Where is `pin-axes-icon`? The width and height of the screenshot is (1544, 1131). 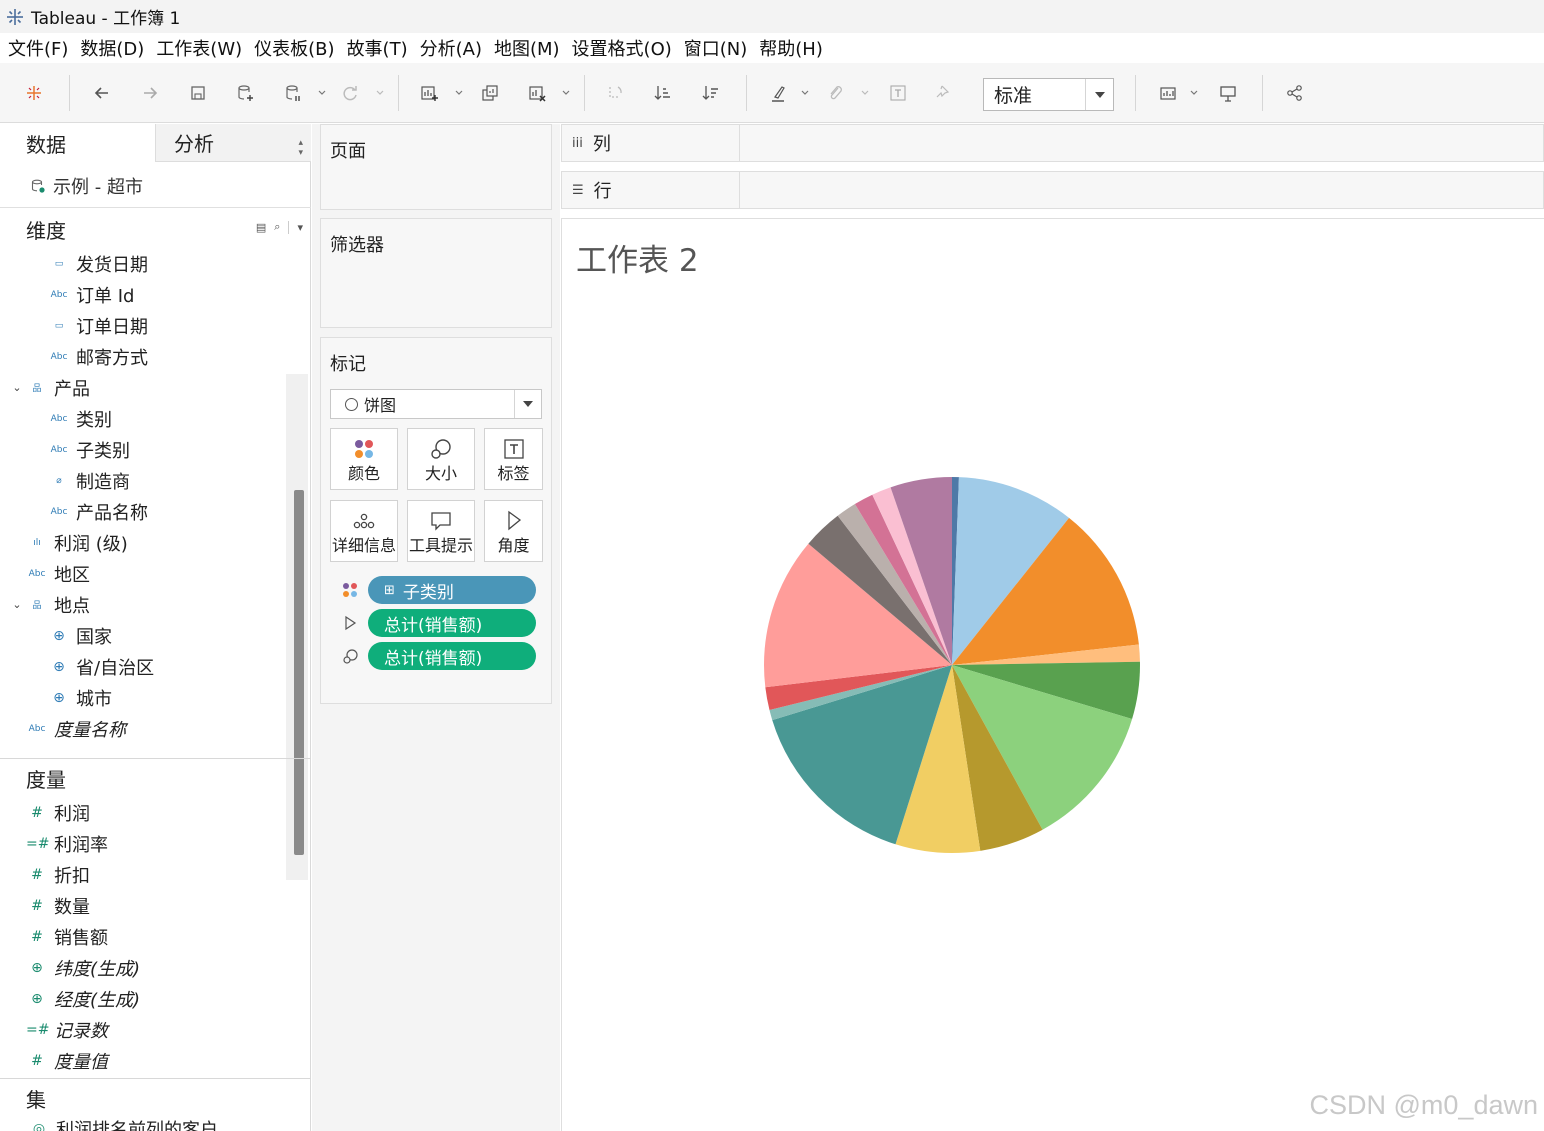
pin-axes-icon is located at coordinates (944, 93).